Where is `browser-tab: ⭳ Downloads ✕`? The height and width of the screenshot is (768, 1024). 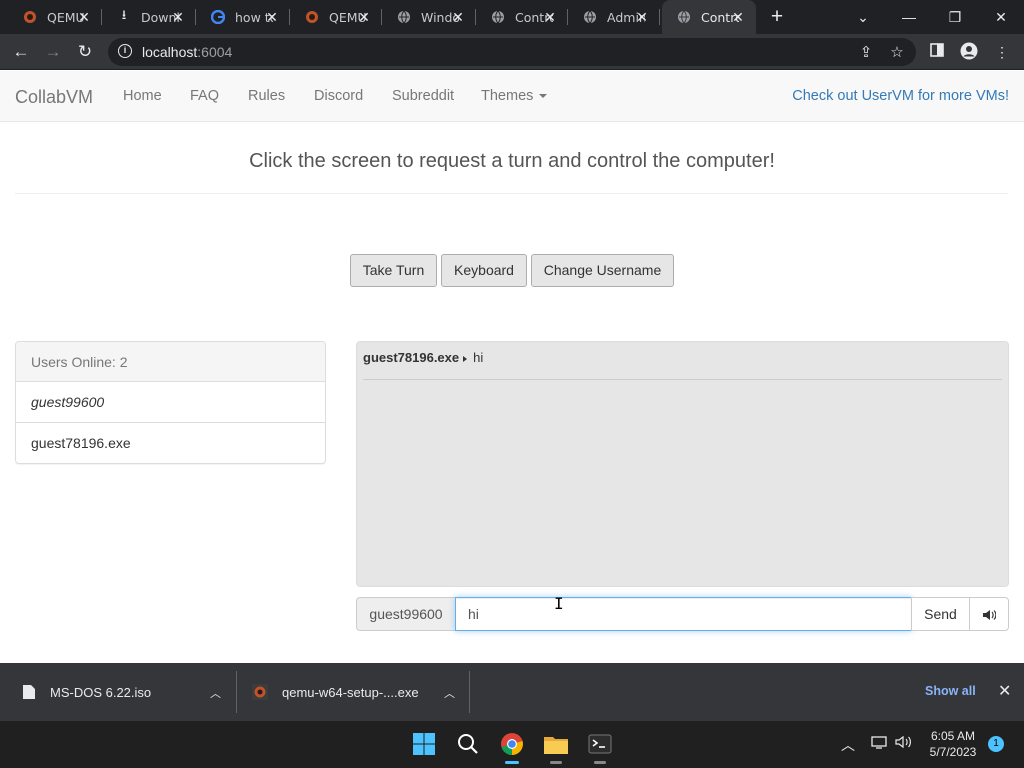 browser-tab: ⭳ Downloads ✕ is located at coordinates (149, 17).